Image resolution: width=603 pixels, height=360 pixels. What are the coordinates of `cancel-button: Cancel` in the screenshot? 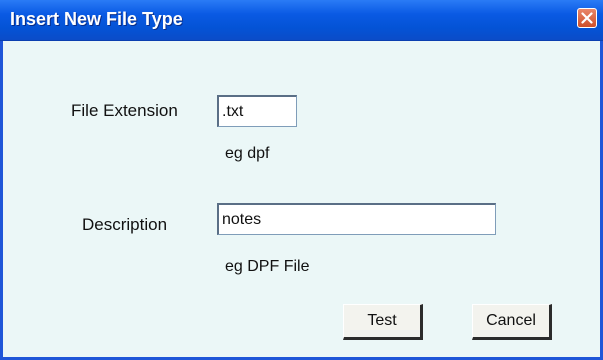 It's located at (512, 322).